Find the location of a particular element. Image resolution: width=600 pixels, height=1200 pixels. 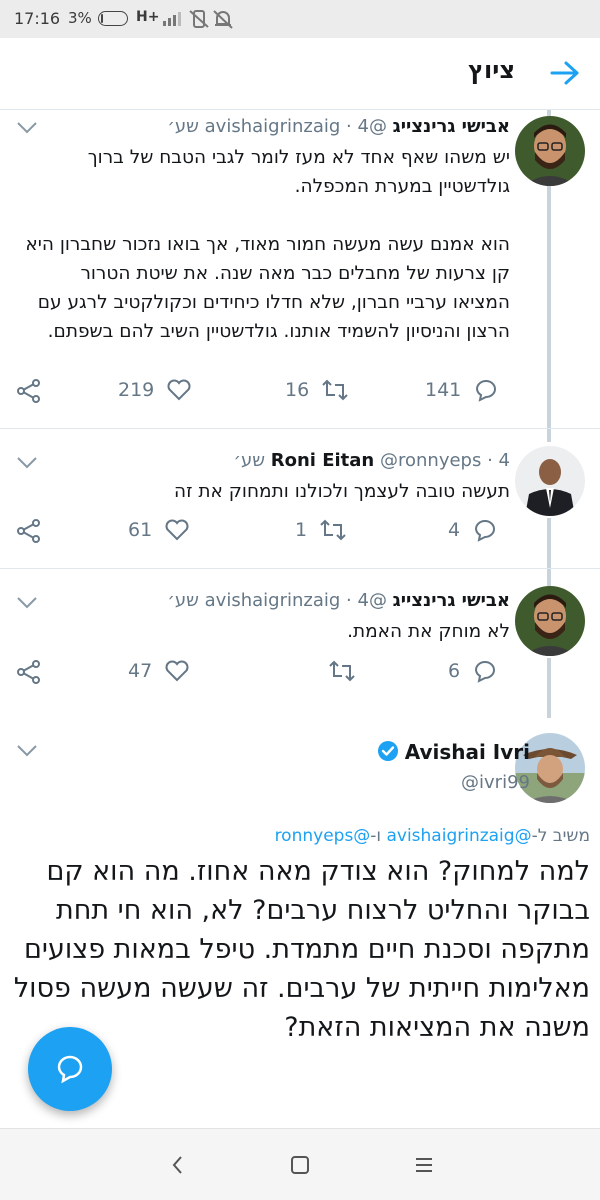

replying-to-conjunction: ו- is located at coordinates (378, 836).